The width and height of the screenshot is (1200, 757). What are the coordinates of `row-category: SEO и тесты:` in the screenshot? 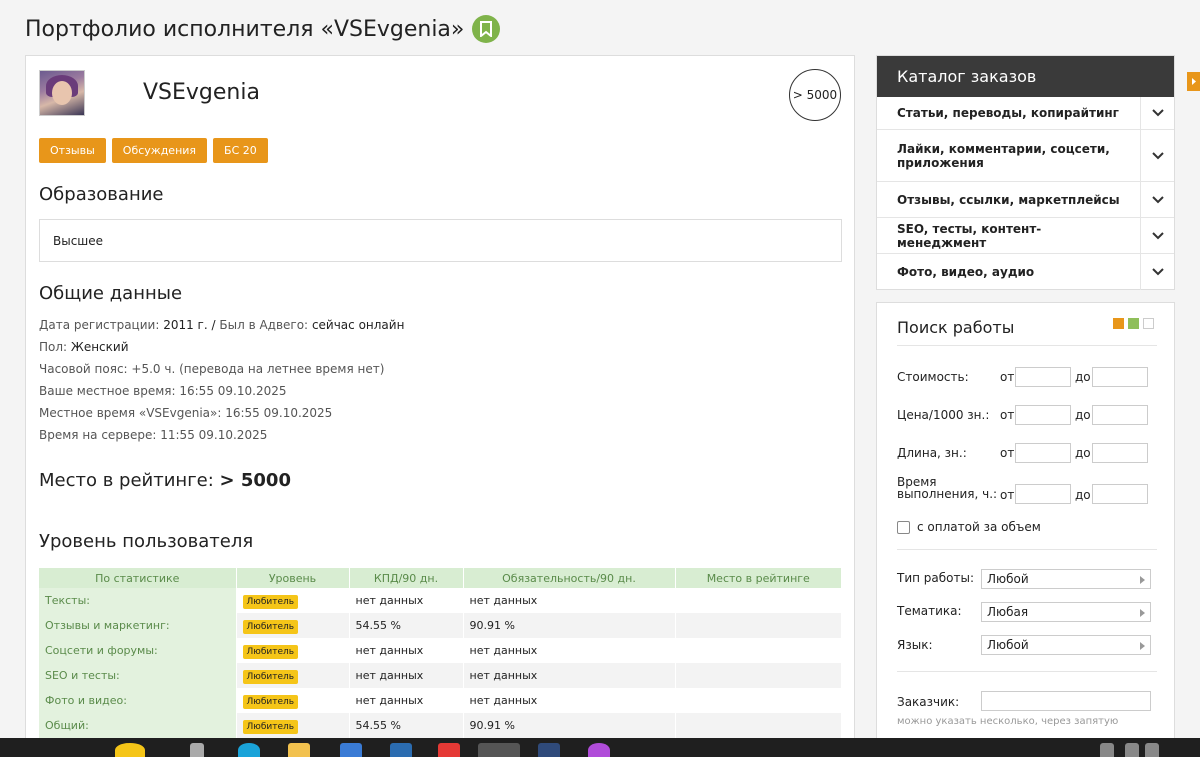 It's located at (138, 675).